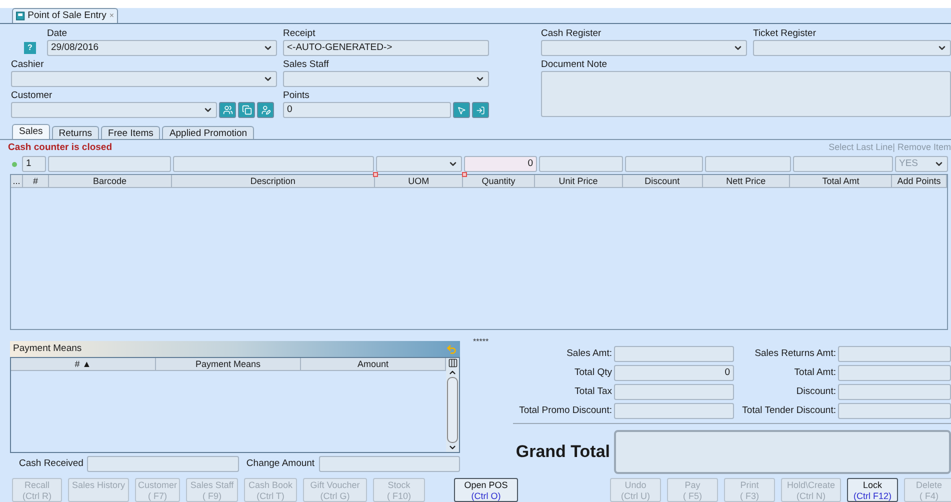 Image resolution: width=951 pixels, height=502 pixels. Describe the element at coordinates (109, 164) in the screenshot. I see `barcode-field` at that location.